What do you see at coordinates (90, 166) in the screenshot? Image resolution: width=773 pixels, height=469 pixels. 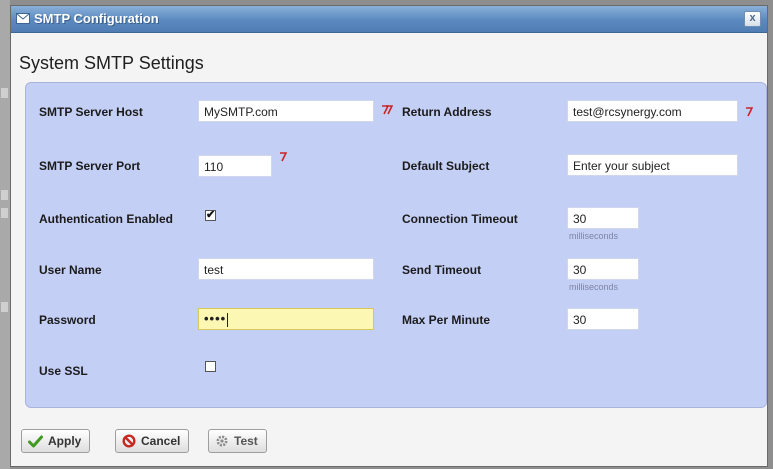 I see `smtp-server-port-label: SMTP Server Port` at bounding box center [90, 166].